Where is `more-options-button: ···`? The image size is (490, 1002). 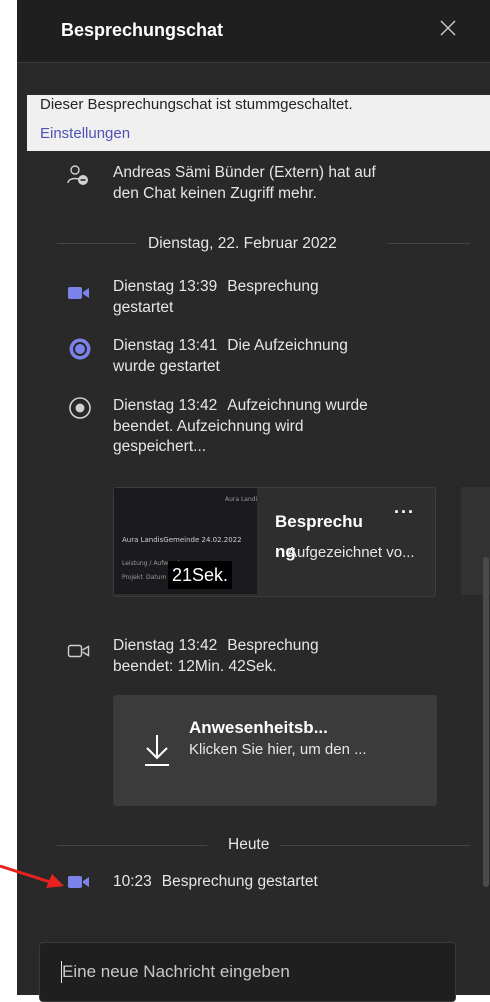 more-options-button: ··· is located at coordinates (404, 512).